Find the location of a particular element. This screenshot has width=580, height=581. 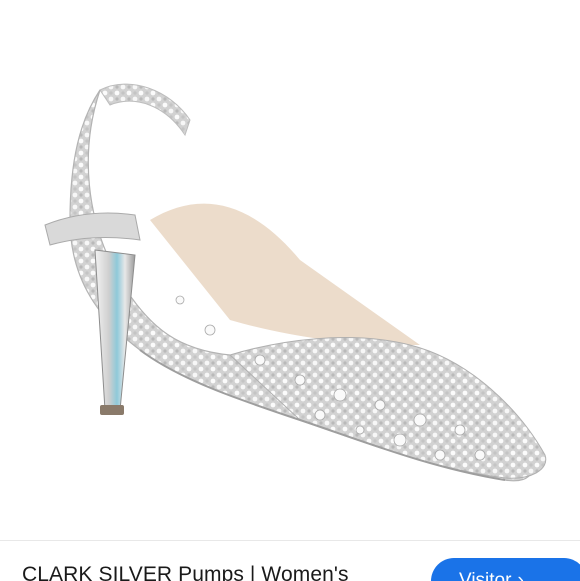

product-title: CLARK SILVER Pumps | Women's is located at coordinates (185, 572).